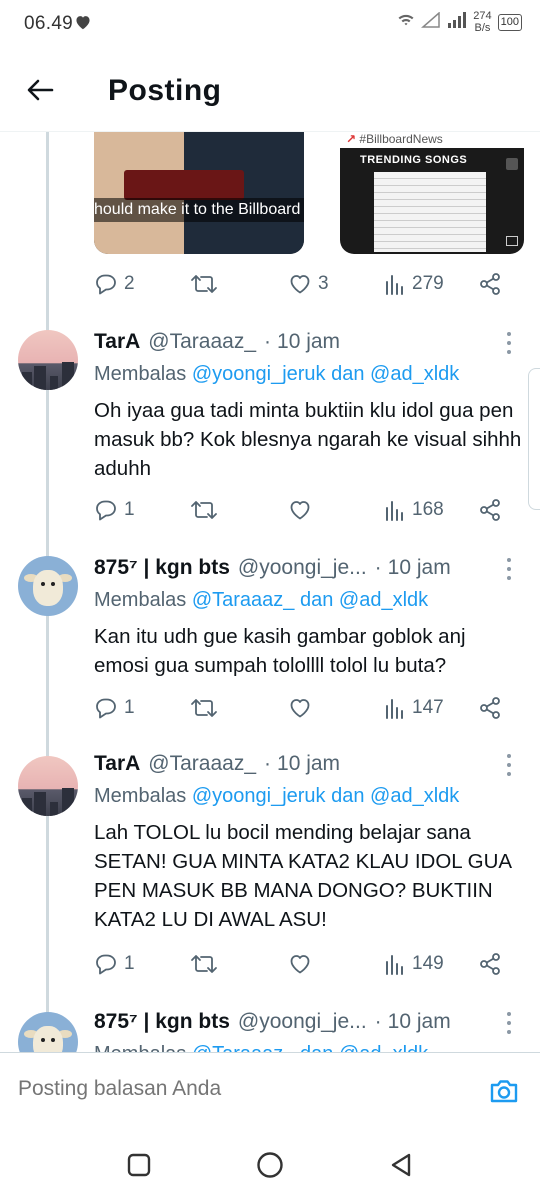 This screenshot has width=540, height=1200. What do you see at coordinates (512, 164) in the screenshot?
I see `close-icon` at bounding box center [512, 164].